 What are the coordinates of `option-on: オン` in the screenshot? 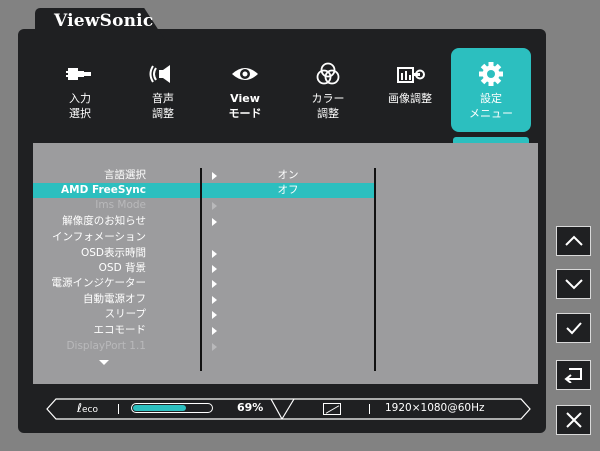 It's located at (288, 175).